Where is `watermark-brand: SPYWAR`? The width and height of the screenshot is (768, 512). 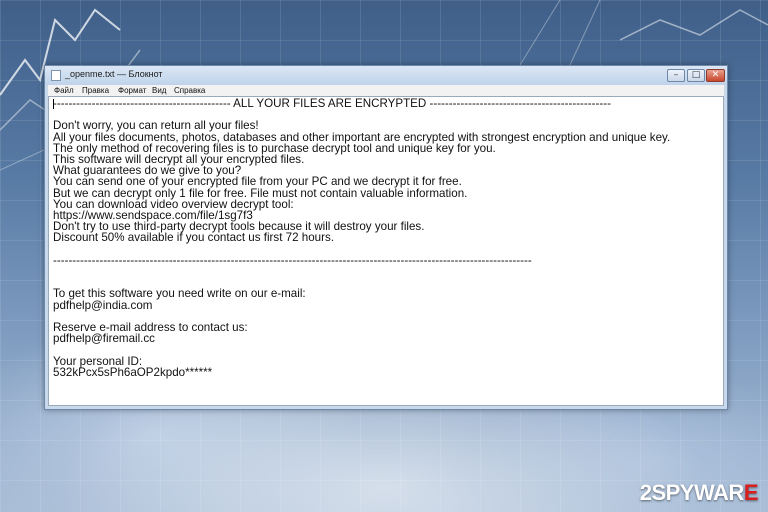 watermark-brand: SPYWAR is located at coordinates (697, 492).